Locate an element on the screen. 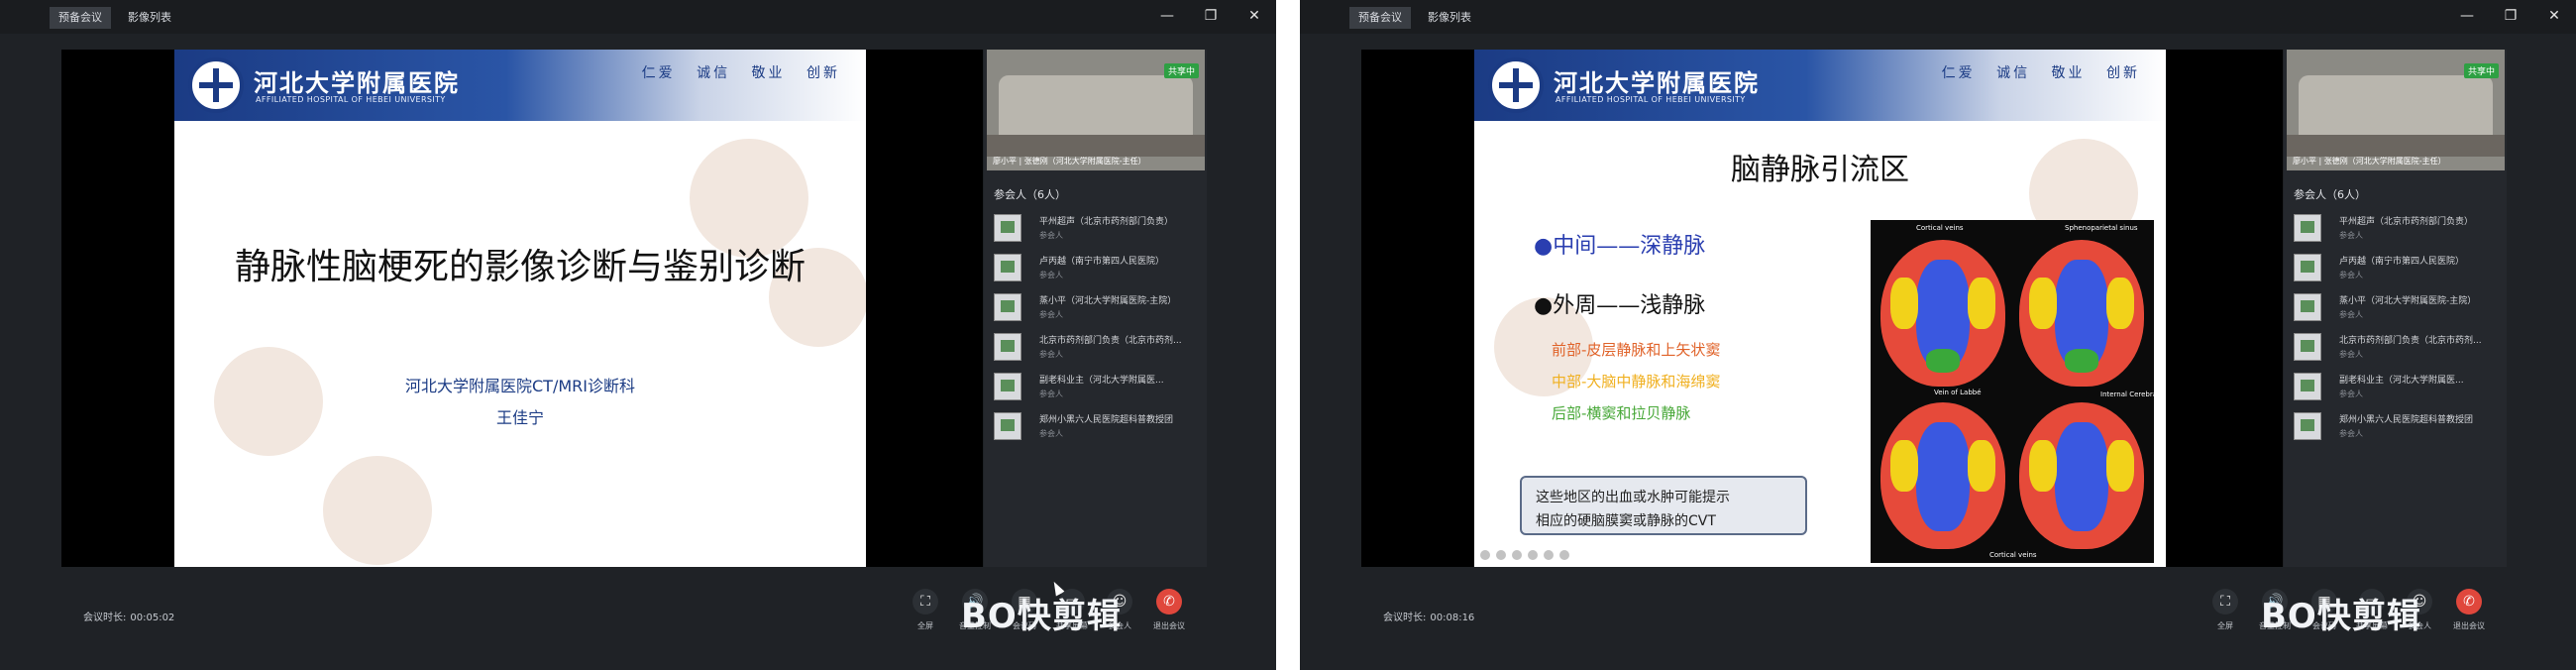  meeting-duration: 会议时长: 00:08:16 is located at coordinates (1426, 616).